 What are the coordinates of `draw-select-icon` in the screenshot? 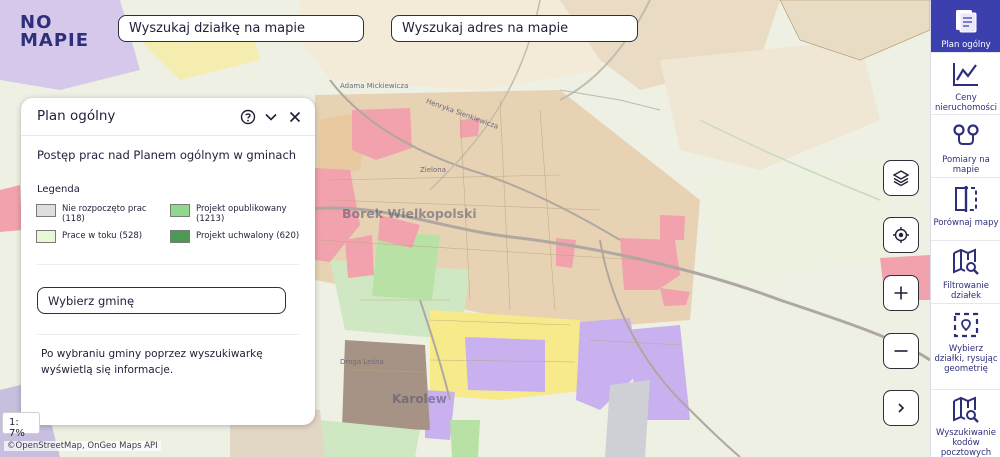 It's located at (966, 325).